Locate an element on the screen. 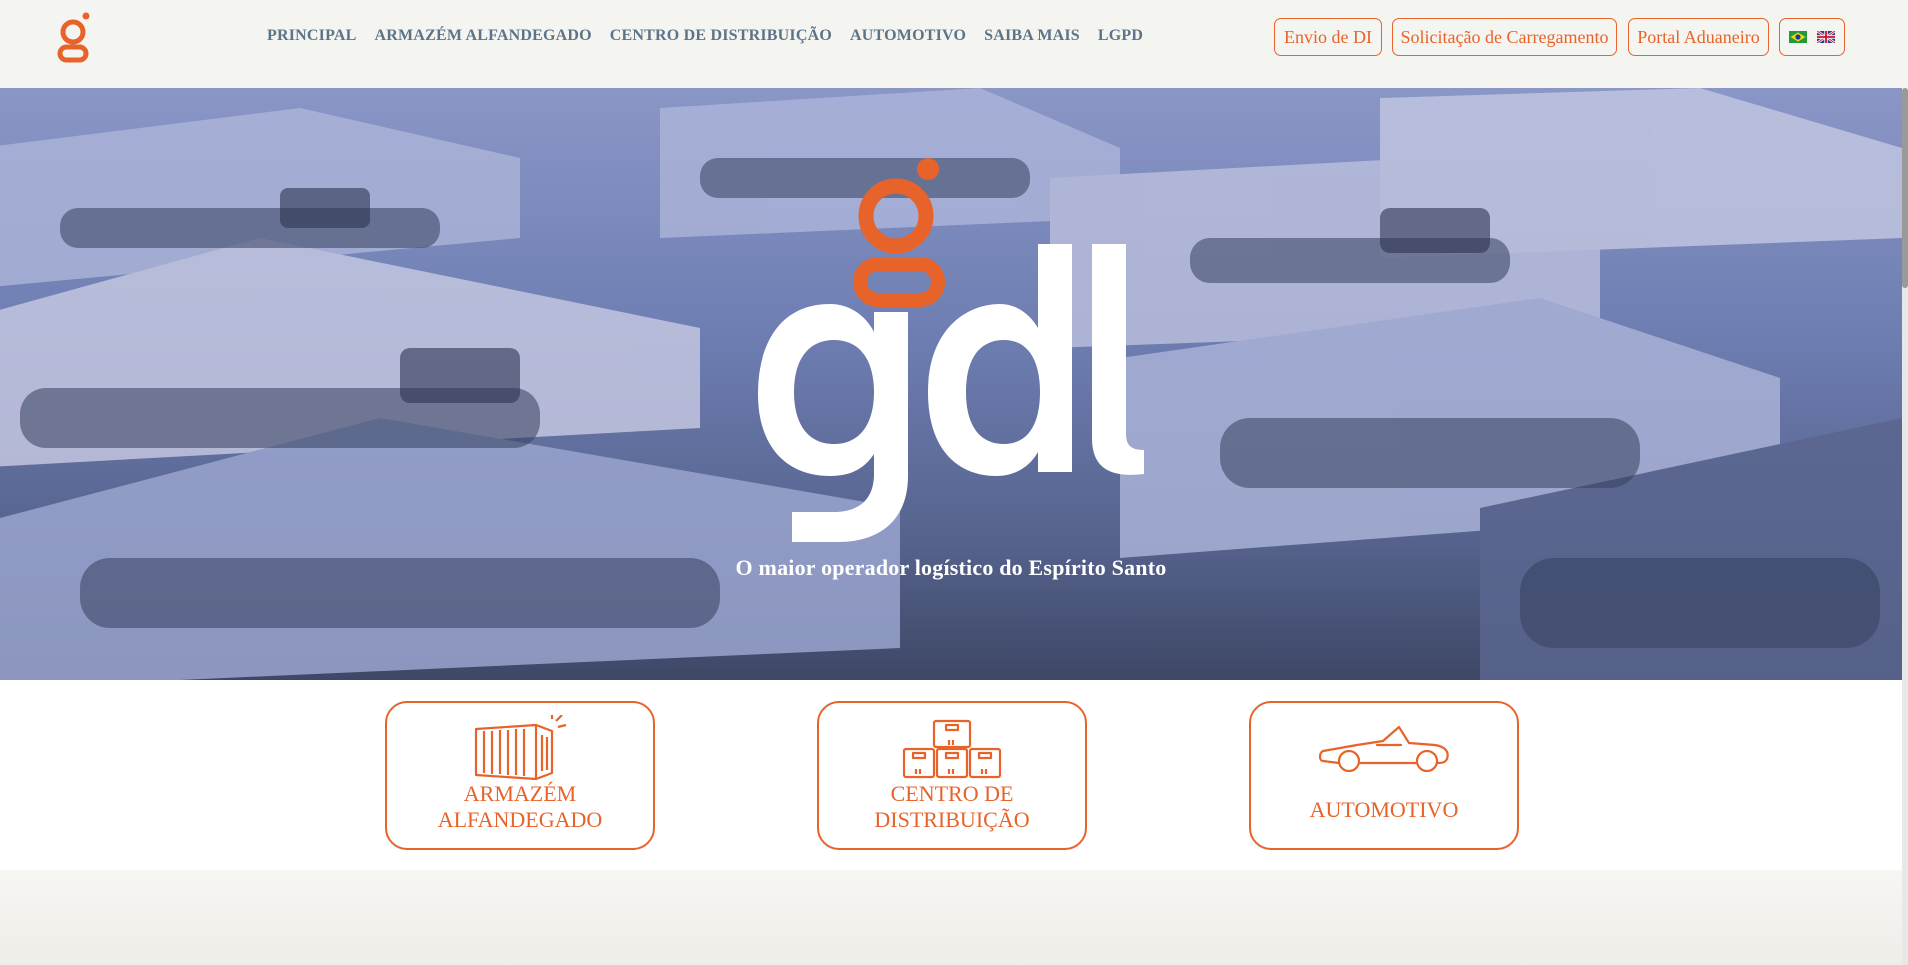 The height and width of the screenshot is (965, 1908). nav-automotivo: AUTOMOTIVO is located at coordinates (908, 36).